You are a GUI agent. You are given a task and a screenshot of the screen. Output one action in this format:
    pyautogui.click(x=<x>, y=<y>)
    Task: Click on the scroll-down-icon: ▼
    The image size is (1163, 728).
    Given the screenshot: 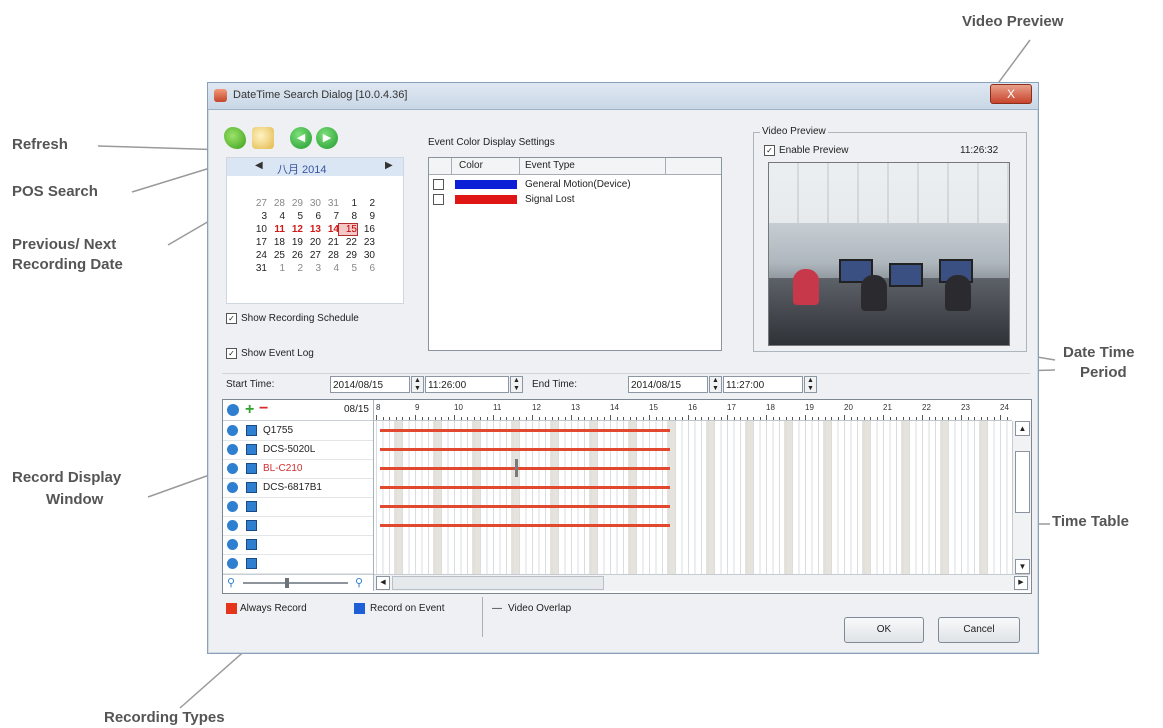 What is the action you would take?
    pyautogui.click(x=1022, y=566)
    